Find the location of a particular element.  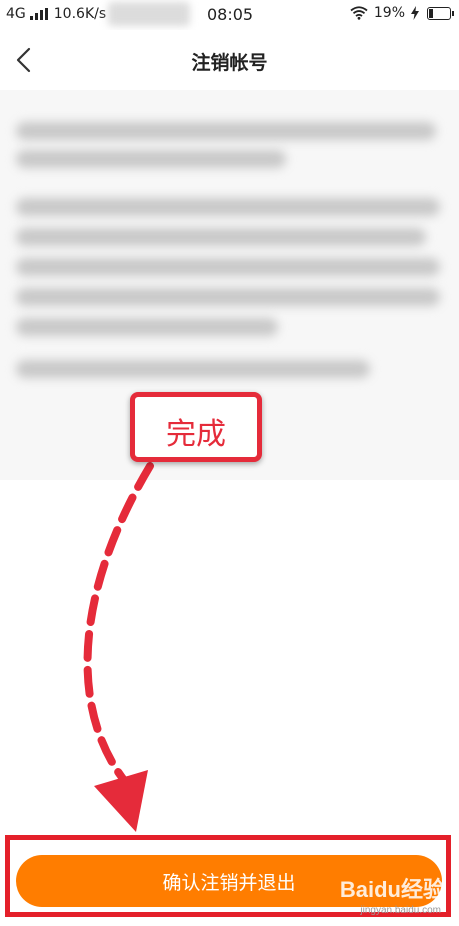

battery-percent: 19% is located at coordinates (389, 13).